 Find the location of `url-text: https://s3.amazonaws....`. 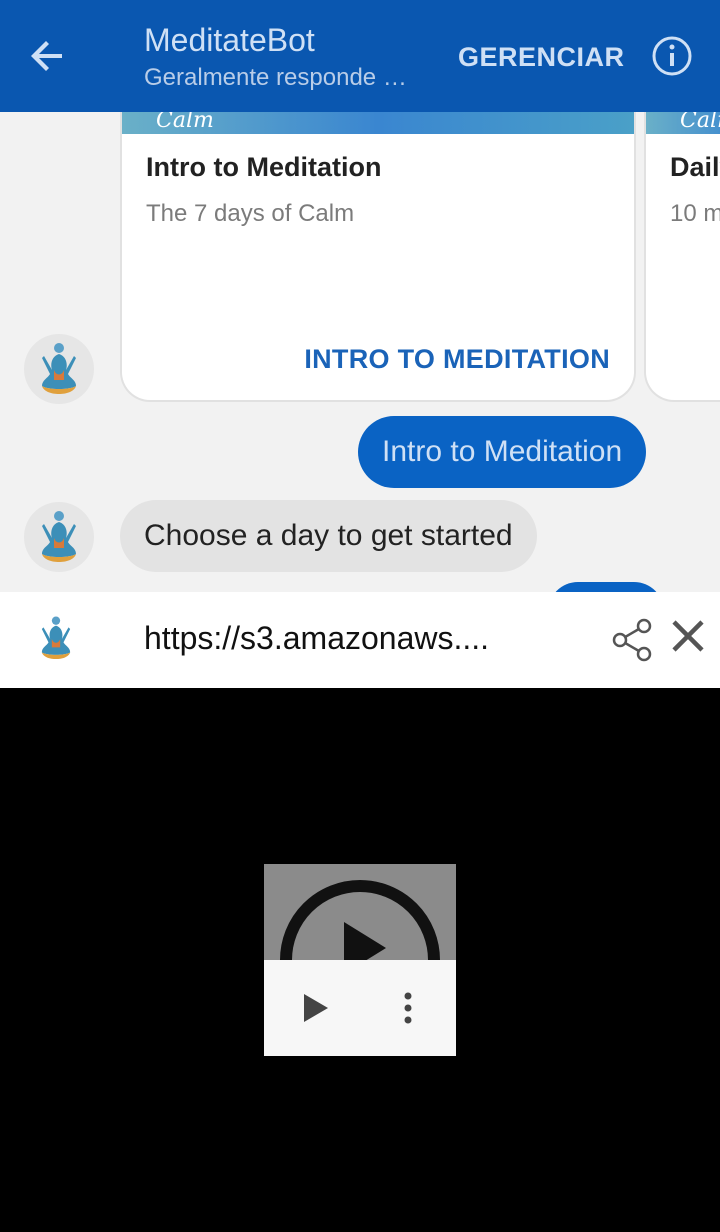

url-text: https://s3.amazonaws.... is located at coordinates (344, 638).